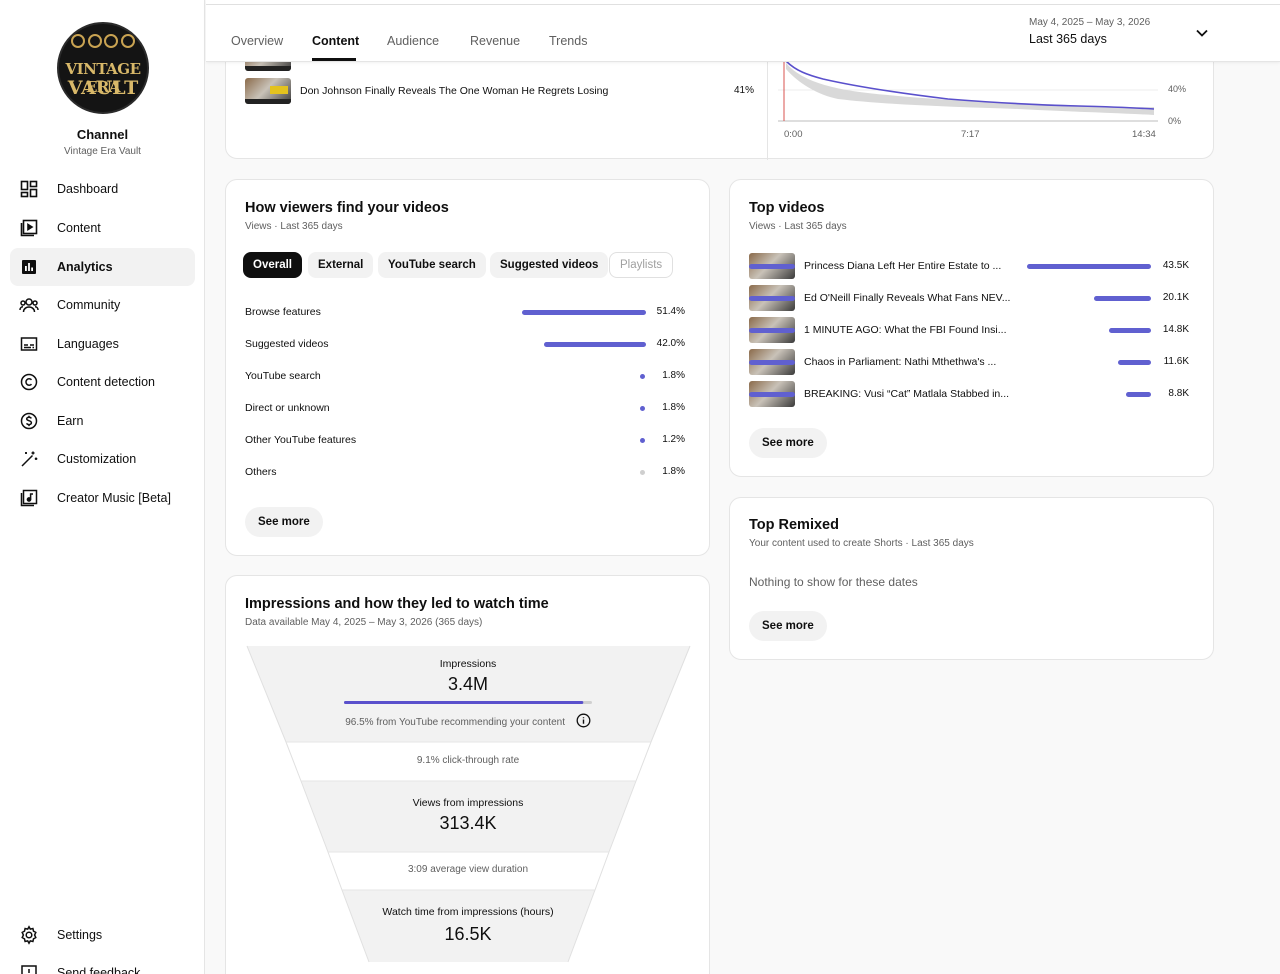 The width and height of the screenshot is (1280, 974). Describe the element at coordinates (334, 59) in the screenshot. I see `active-tab-indicator` at that location.